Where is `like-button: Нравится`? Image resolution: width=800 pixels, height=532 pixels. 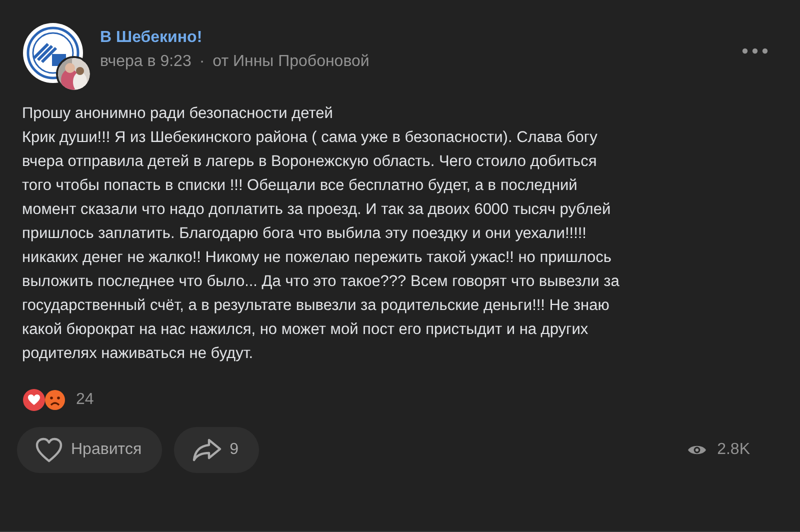 like-button: Нравится is located at coordinates (89, 450).